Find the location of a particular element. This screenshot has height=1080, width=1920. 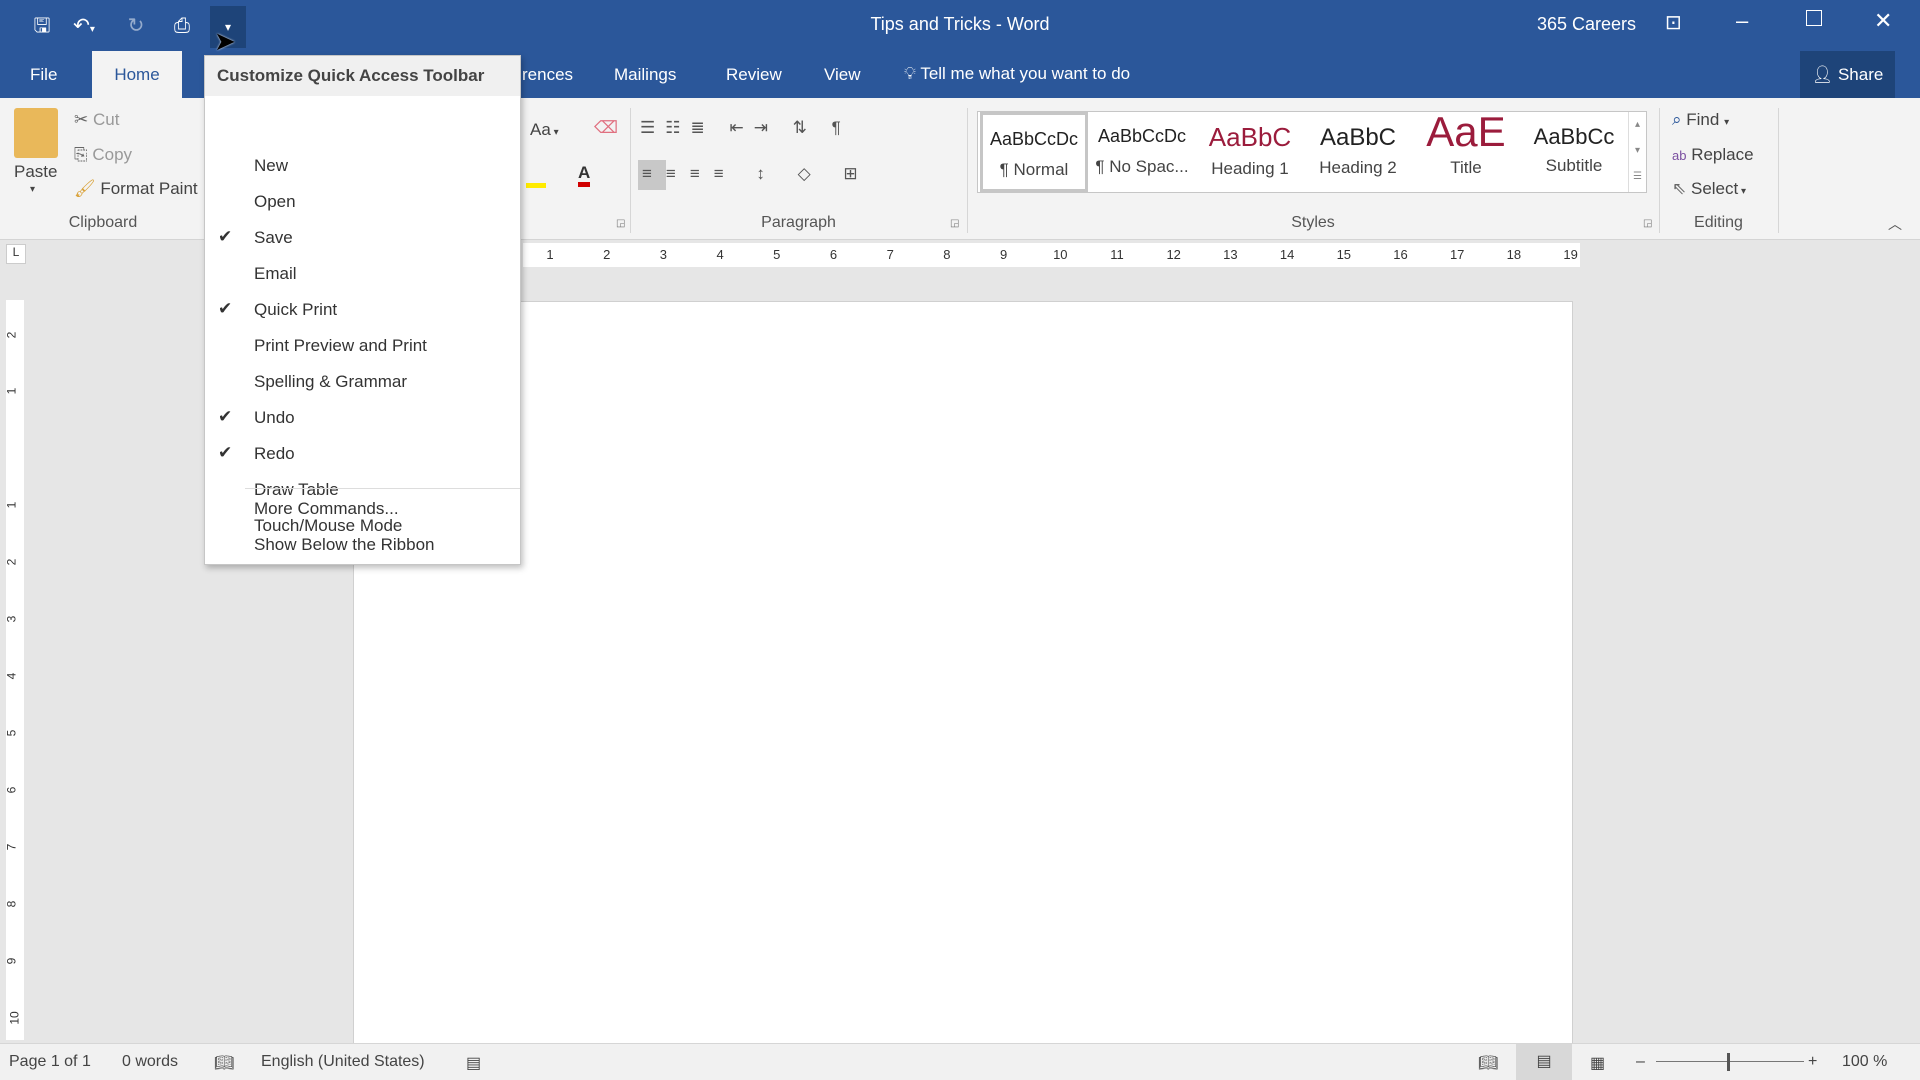

menu-item-label: Print Preview and Print is located at coordinates (340, 345).